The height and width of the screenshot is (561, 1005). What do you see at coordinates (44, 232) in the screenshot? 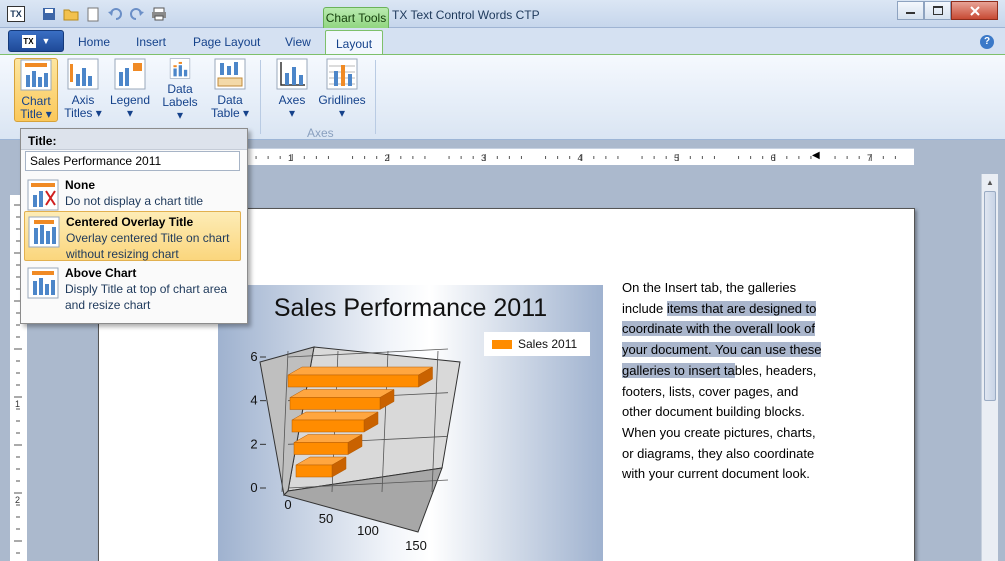
I see `centered-overlay-icon` at bounding box center [44, 232].